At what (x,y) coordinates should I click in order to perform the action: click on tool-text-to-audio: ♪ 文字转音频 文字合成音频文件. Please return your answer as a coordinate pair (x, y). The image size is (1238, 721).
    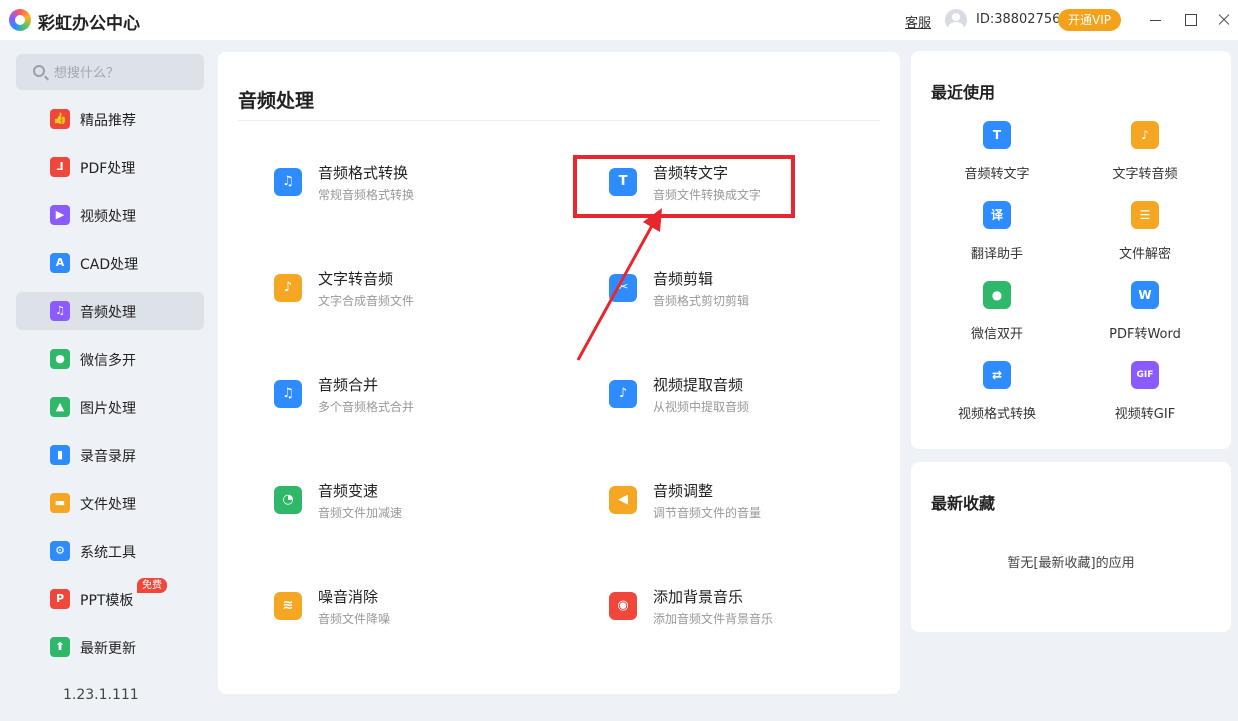
    Looking at the image, I should click on (404, 293).